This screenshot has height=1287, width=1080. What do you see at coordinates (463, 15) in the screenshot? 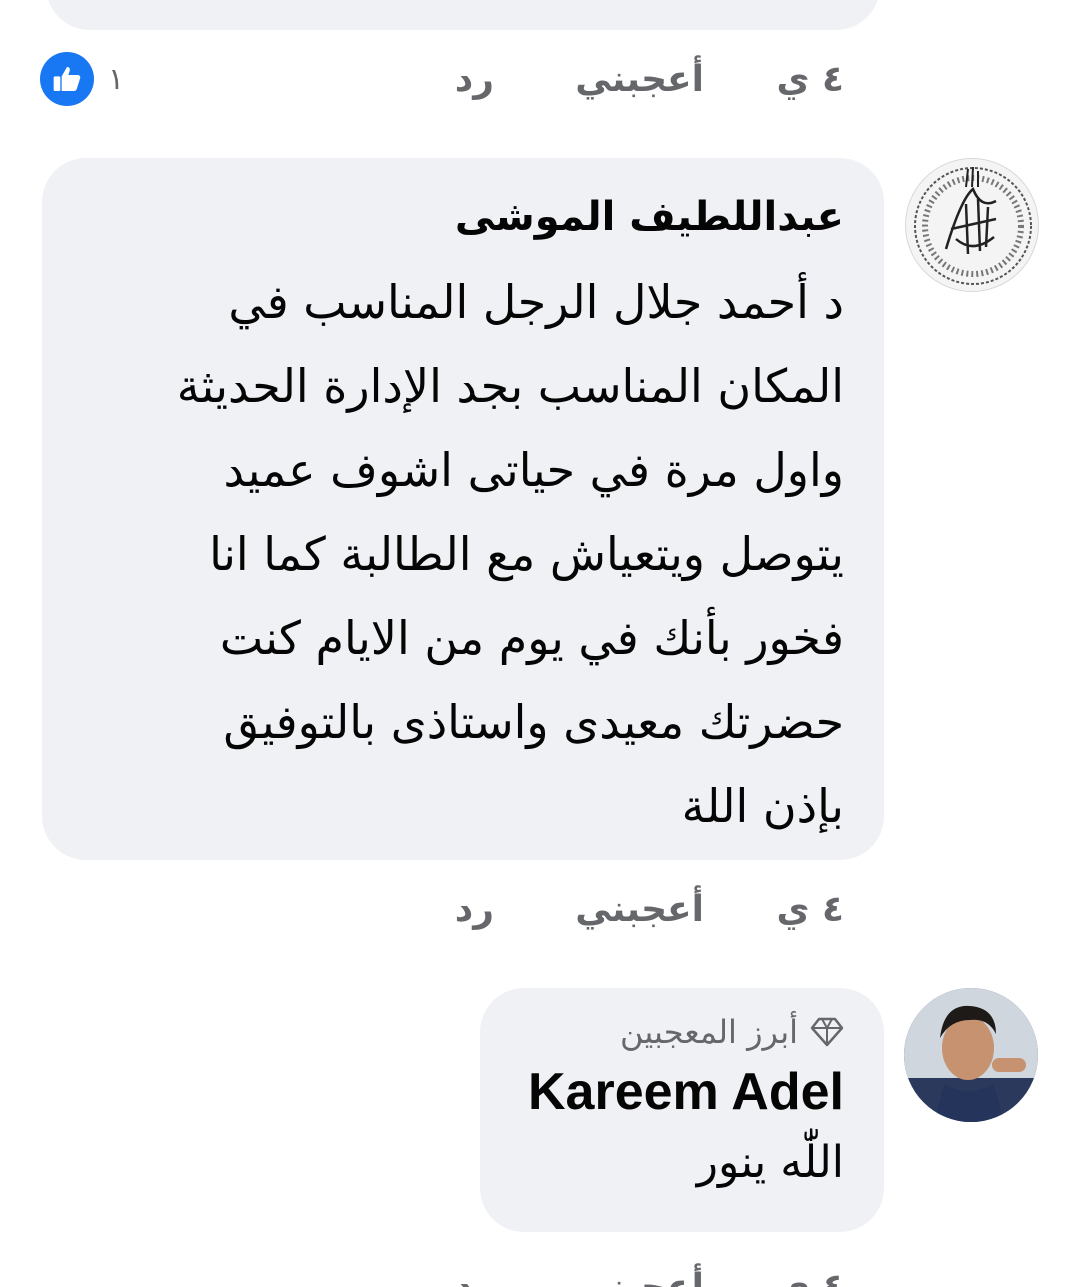
I see `previous-comment-bubble` at bounding box center [463, 15].